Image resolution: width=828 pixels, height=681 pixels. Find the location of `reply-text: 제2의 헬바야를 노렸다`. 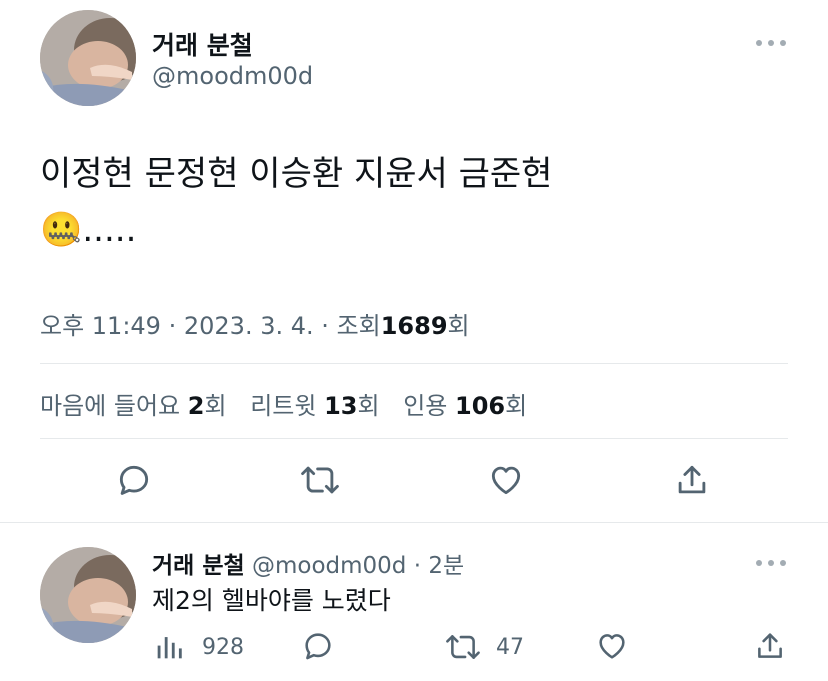

reply-text: 제2의 헬바야를 노렸다 is located at coordinates (271, 600).